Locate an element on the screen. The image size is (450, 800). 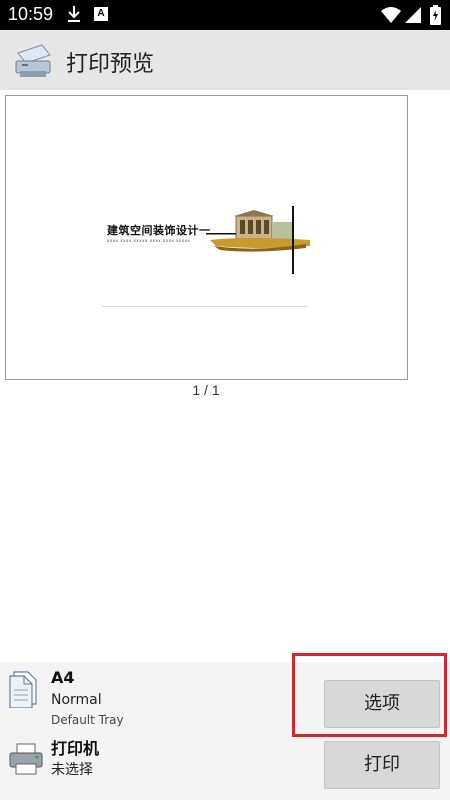
paper-icon is located at coordinates (23, 689).